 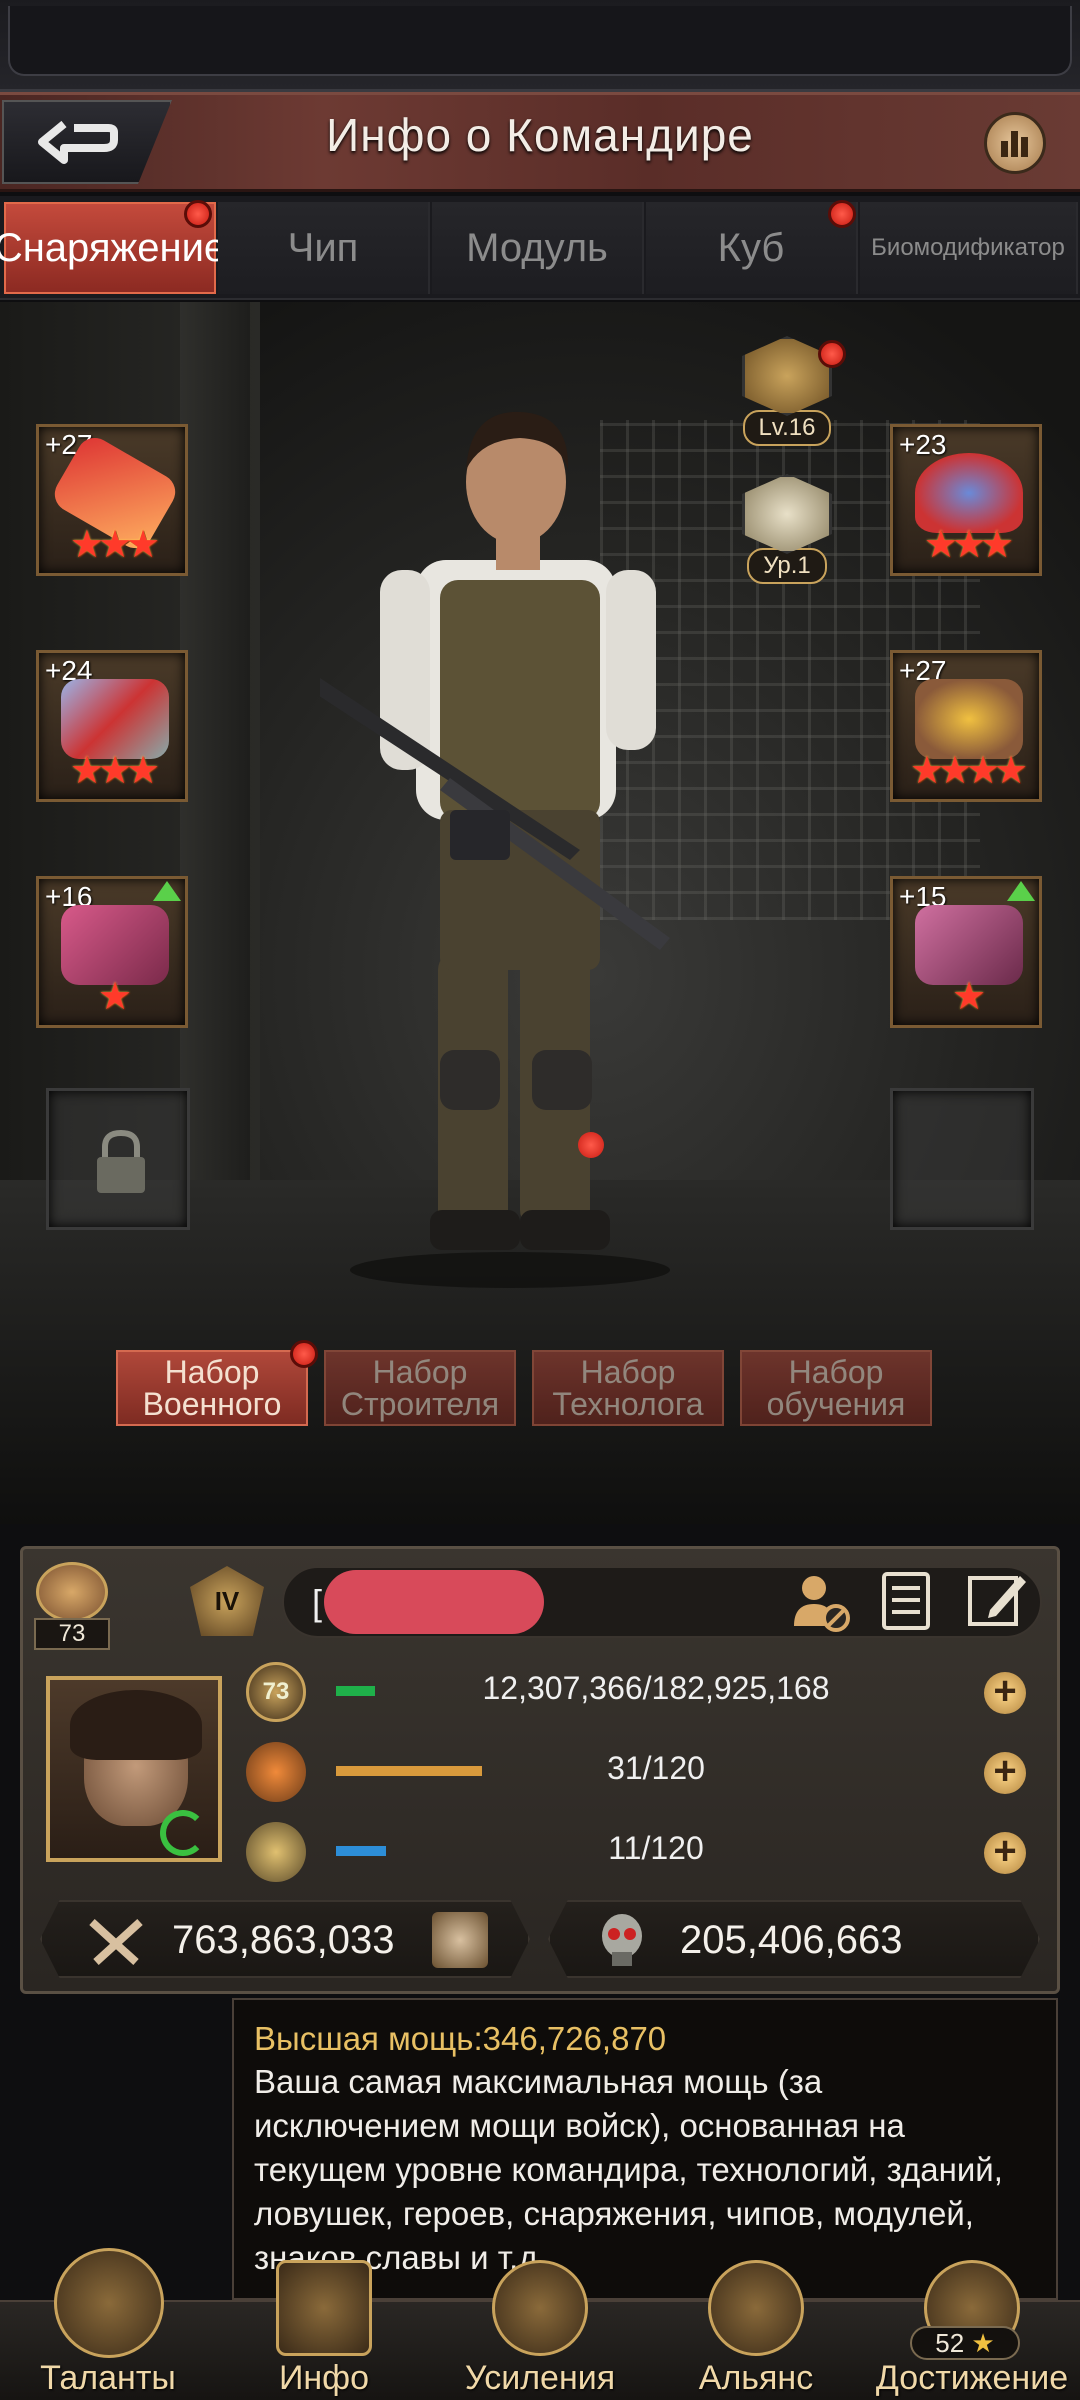 I want to click on like-count: 73, so click(x=72, y=1634).